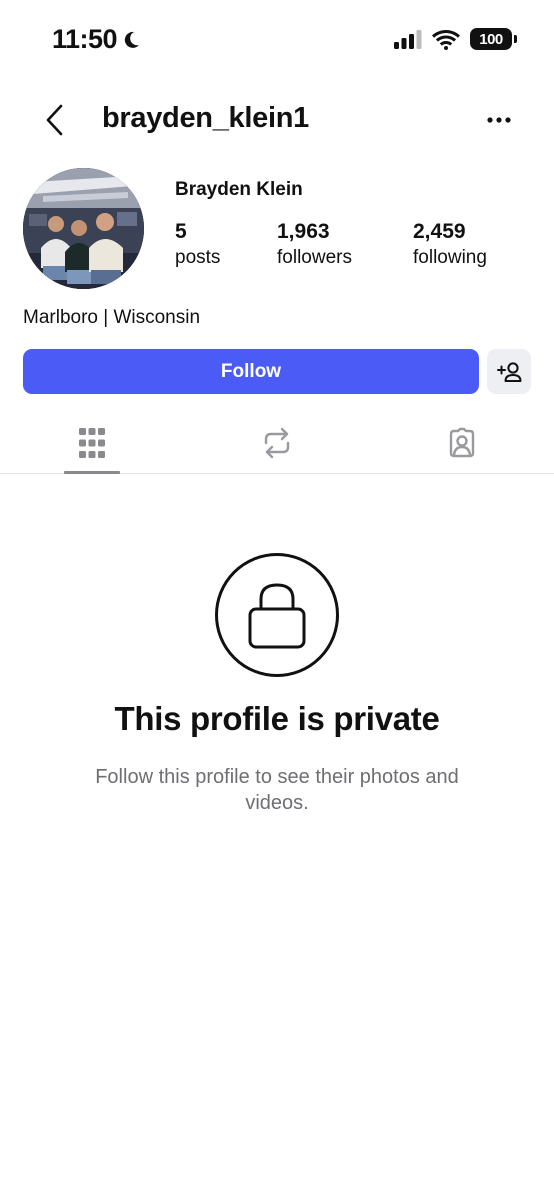 The image size is (554, 1200). Describe the element at coordinates (355, 248) in the screenshot. I see `profile-stats: 5 posts 1,963 followers 2,459 following` at that location.